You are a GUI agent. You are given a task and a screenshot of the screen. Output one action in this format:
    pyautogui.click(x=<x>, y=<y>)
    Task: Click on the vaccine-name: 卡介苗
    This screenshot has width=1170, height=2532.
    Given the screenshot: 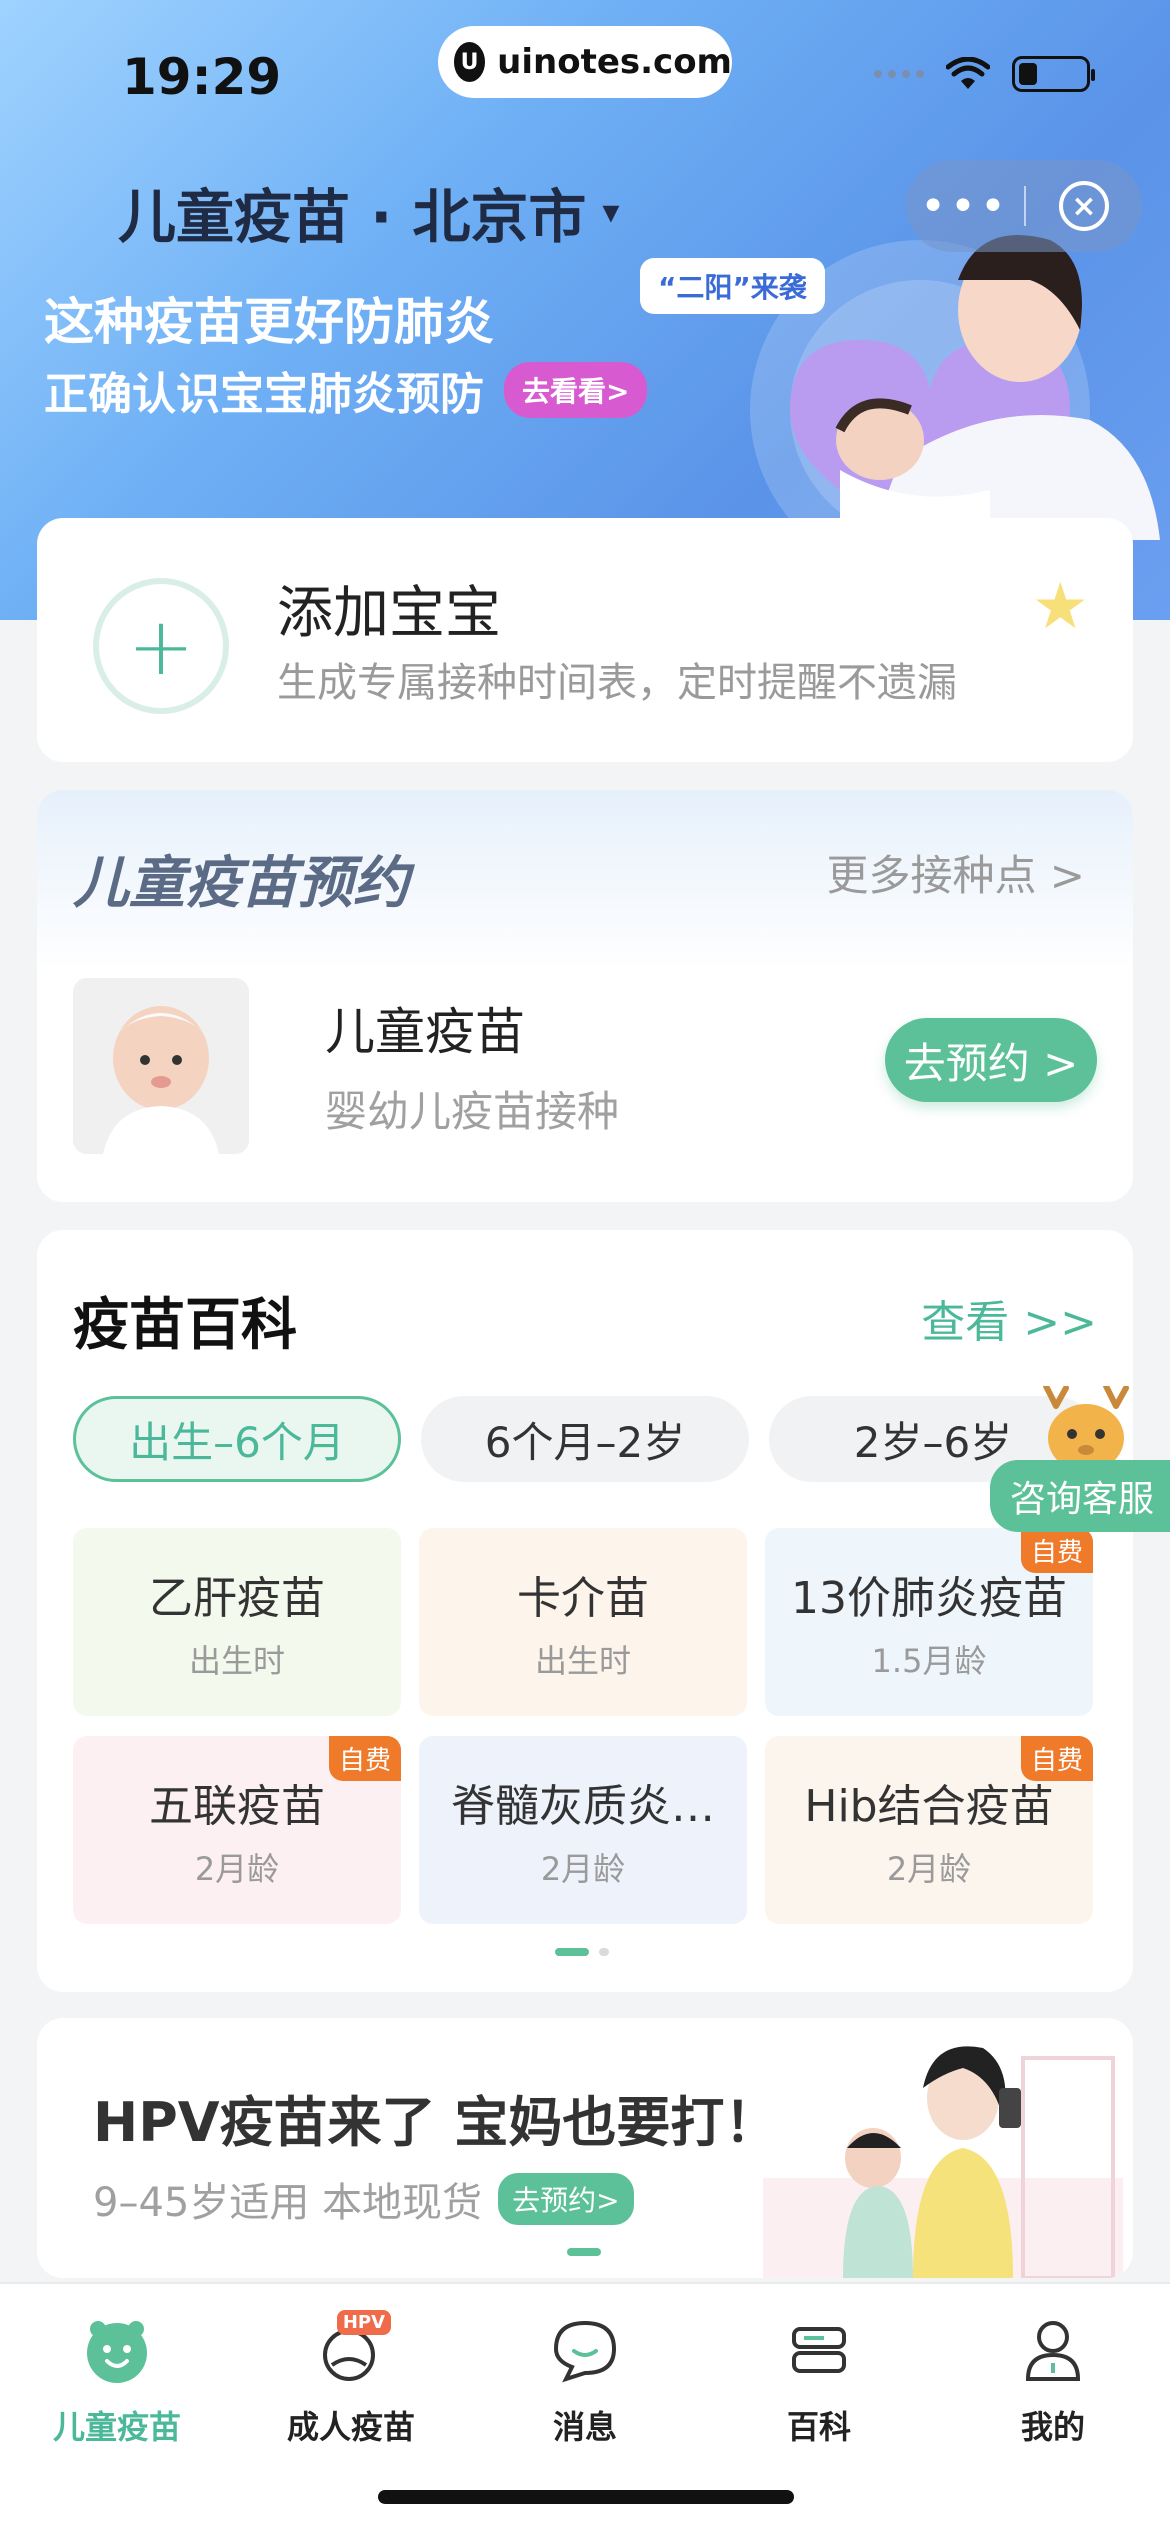 What is the action you would take?
    pyautogui.click(x=583, y=1598)
    